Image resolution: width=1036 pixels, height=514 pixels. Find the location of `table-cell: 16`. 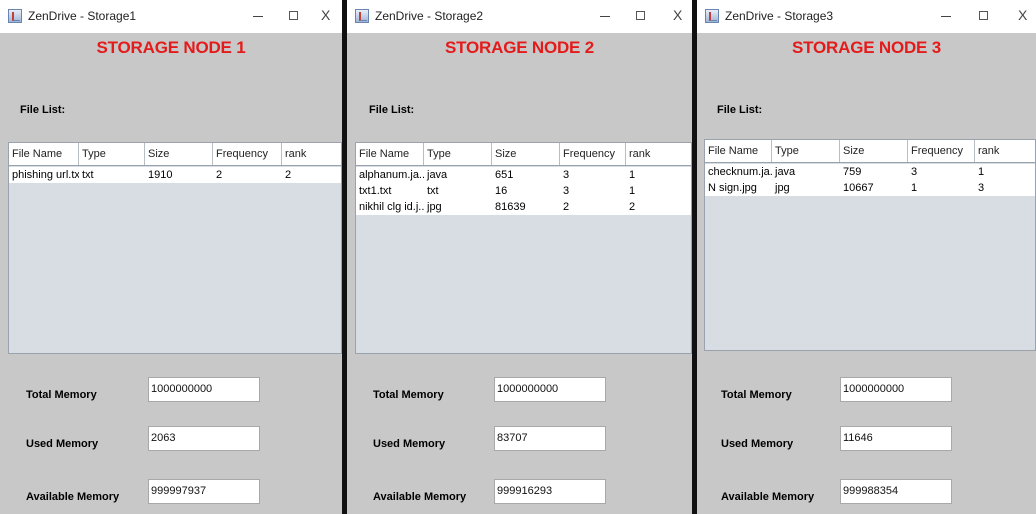

table-cell: 16 is located at coordinates (501, 191).